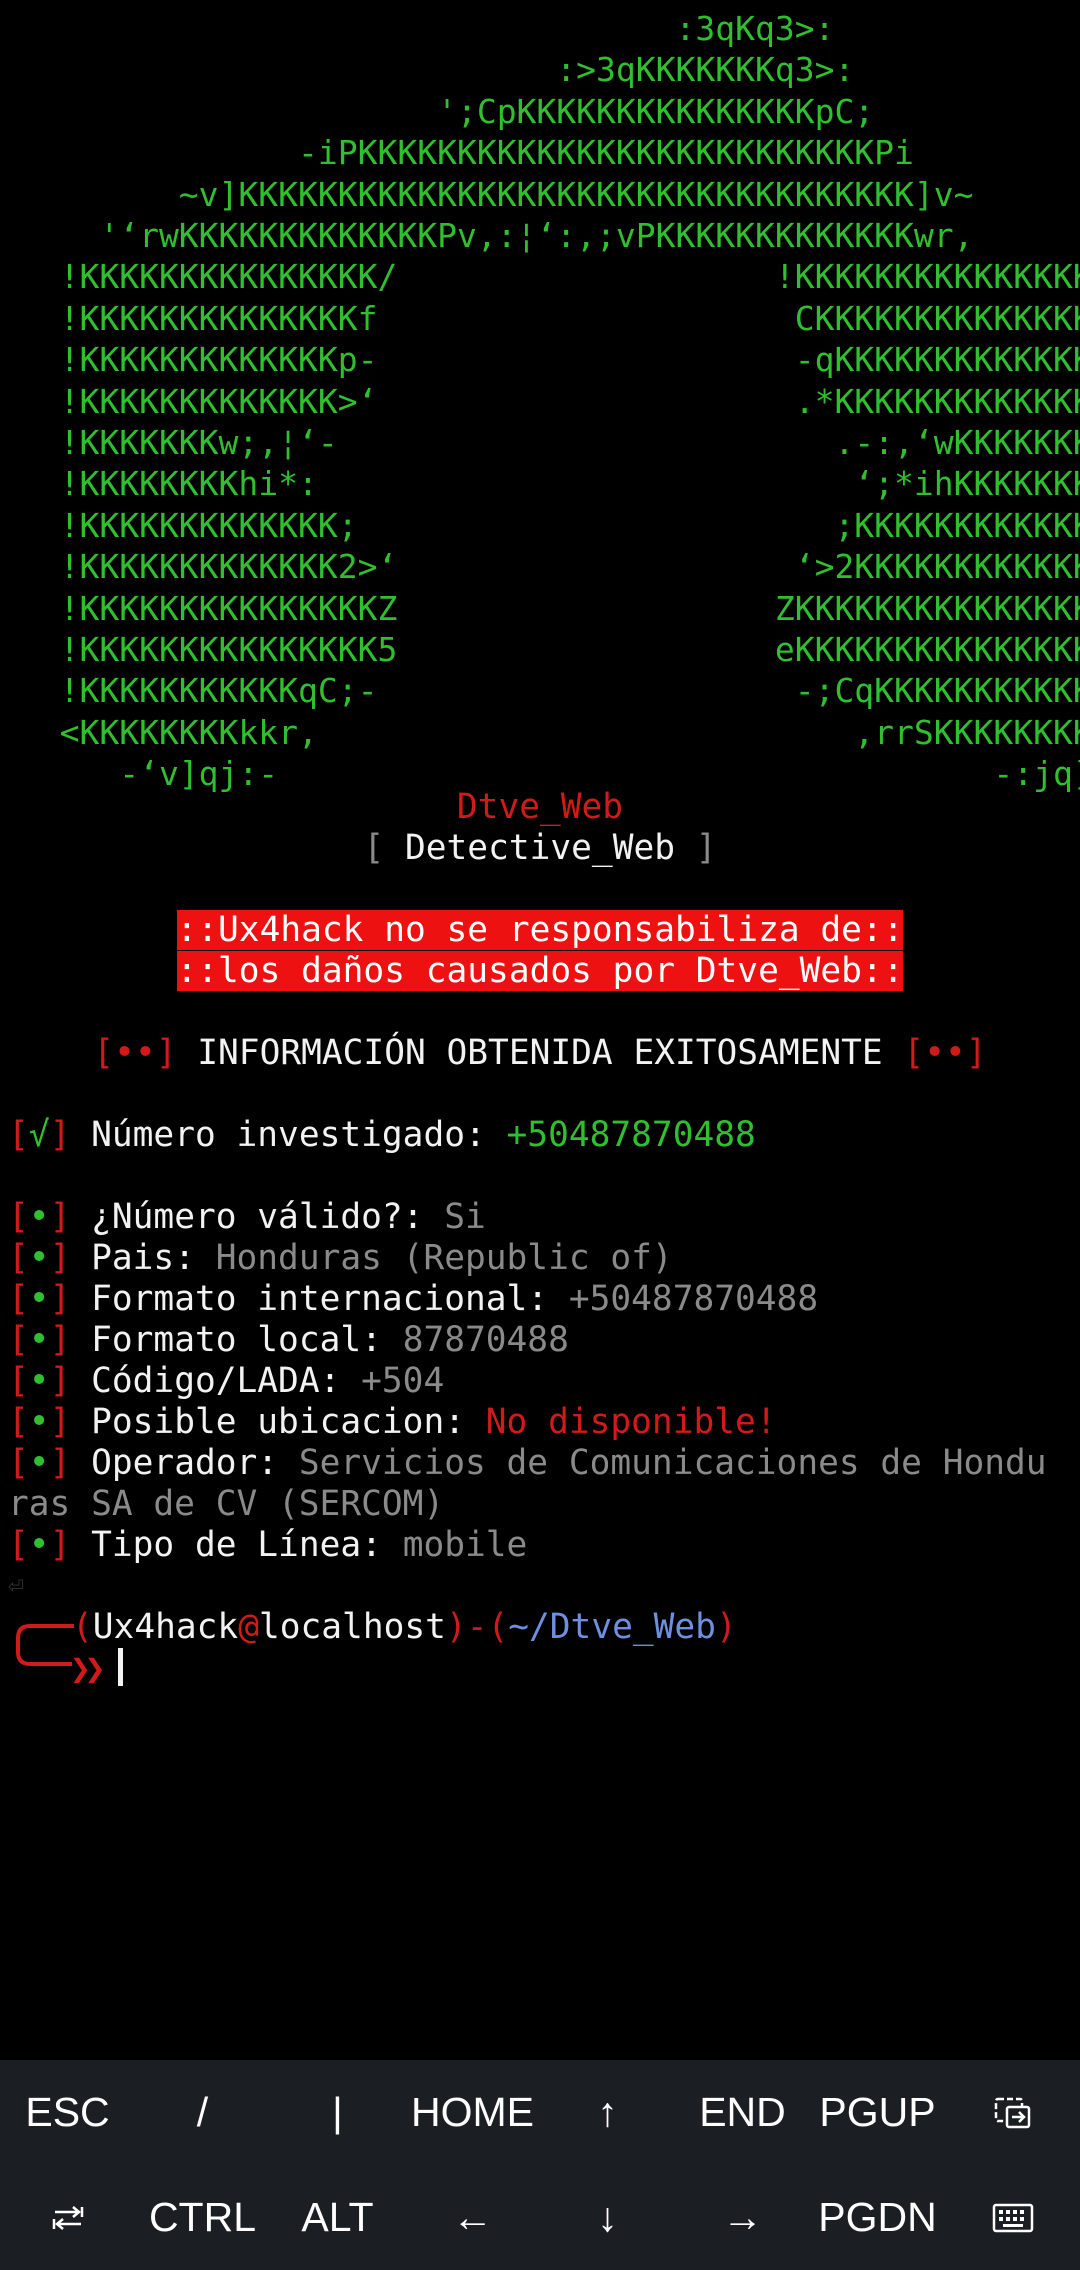 This screenshot has height=2270, width=1080. I want to click on result-row: [•] Código/LADA: +504, so click(226, 1381).